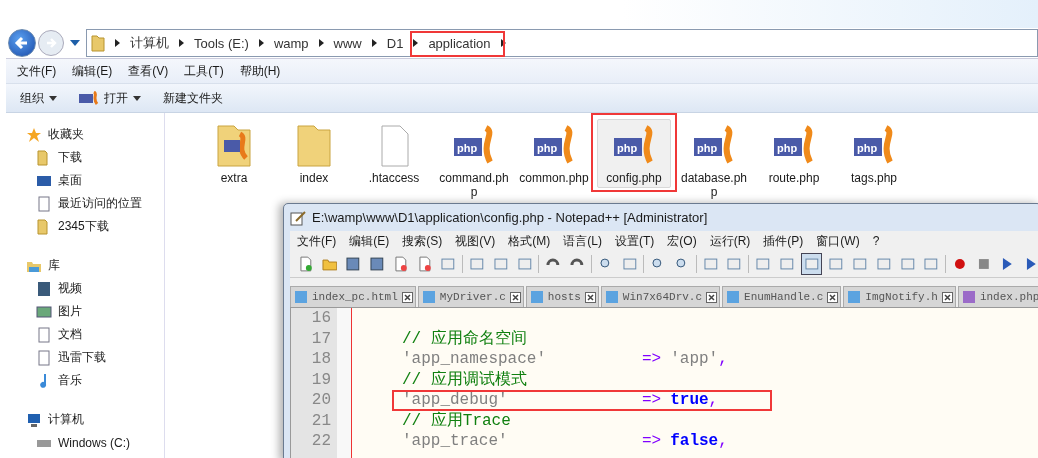 The width and height of the screenshot is (1038, 458). What do you see at coordinates (70, 311) in the screenshot?
I see `nav-item: 图片` at bounding box center [70, 311].